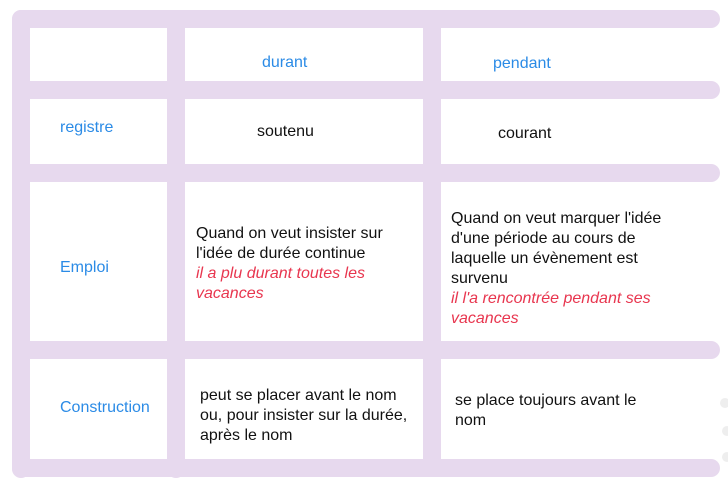 Image resolution: width=728 pixels, height=481 pixels. I want to click on example-sentence-line: il l'a rencontrée pendant ses, so click(551, 298).